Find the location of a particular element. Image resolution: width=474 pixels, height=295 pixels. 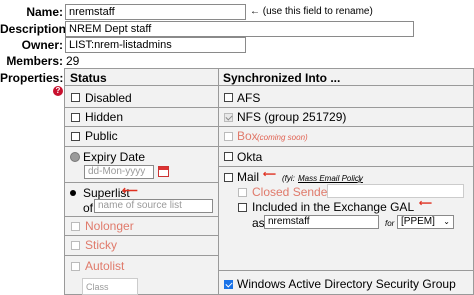

calendar-icon is located at coordinates (163, 171).